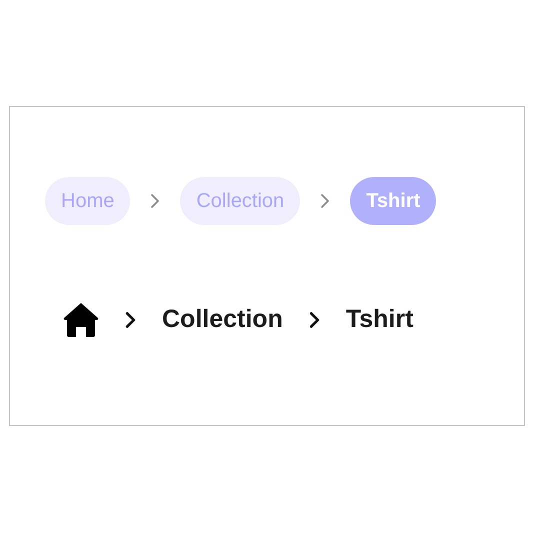 Image resolution: width=533 pixels, height=533 pixels. I want to click on breadcrumb-link: Tshirt, so click(380, 319).